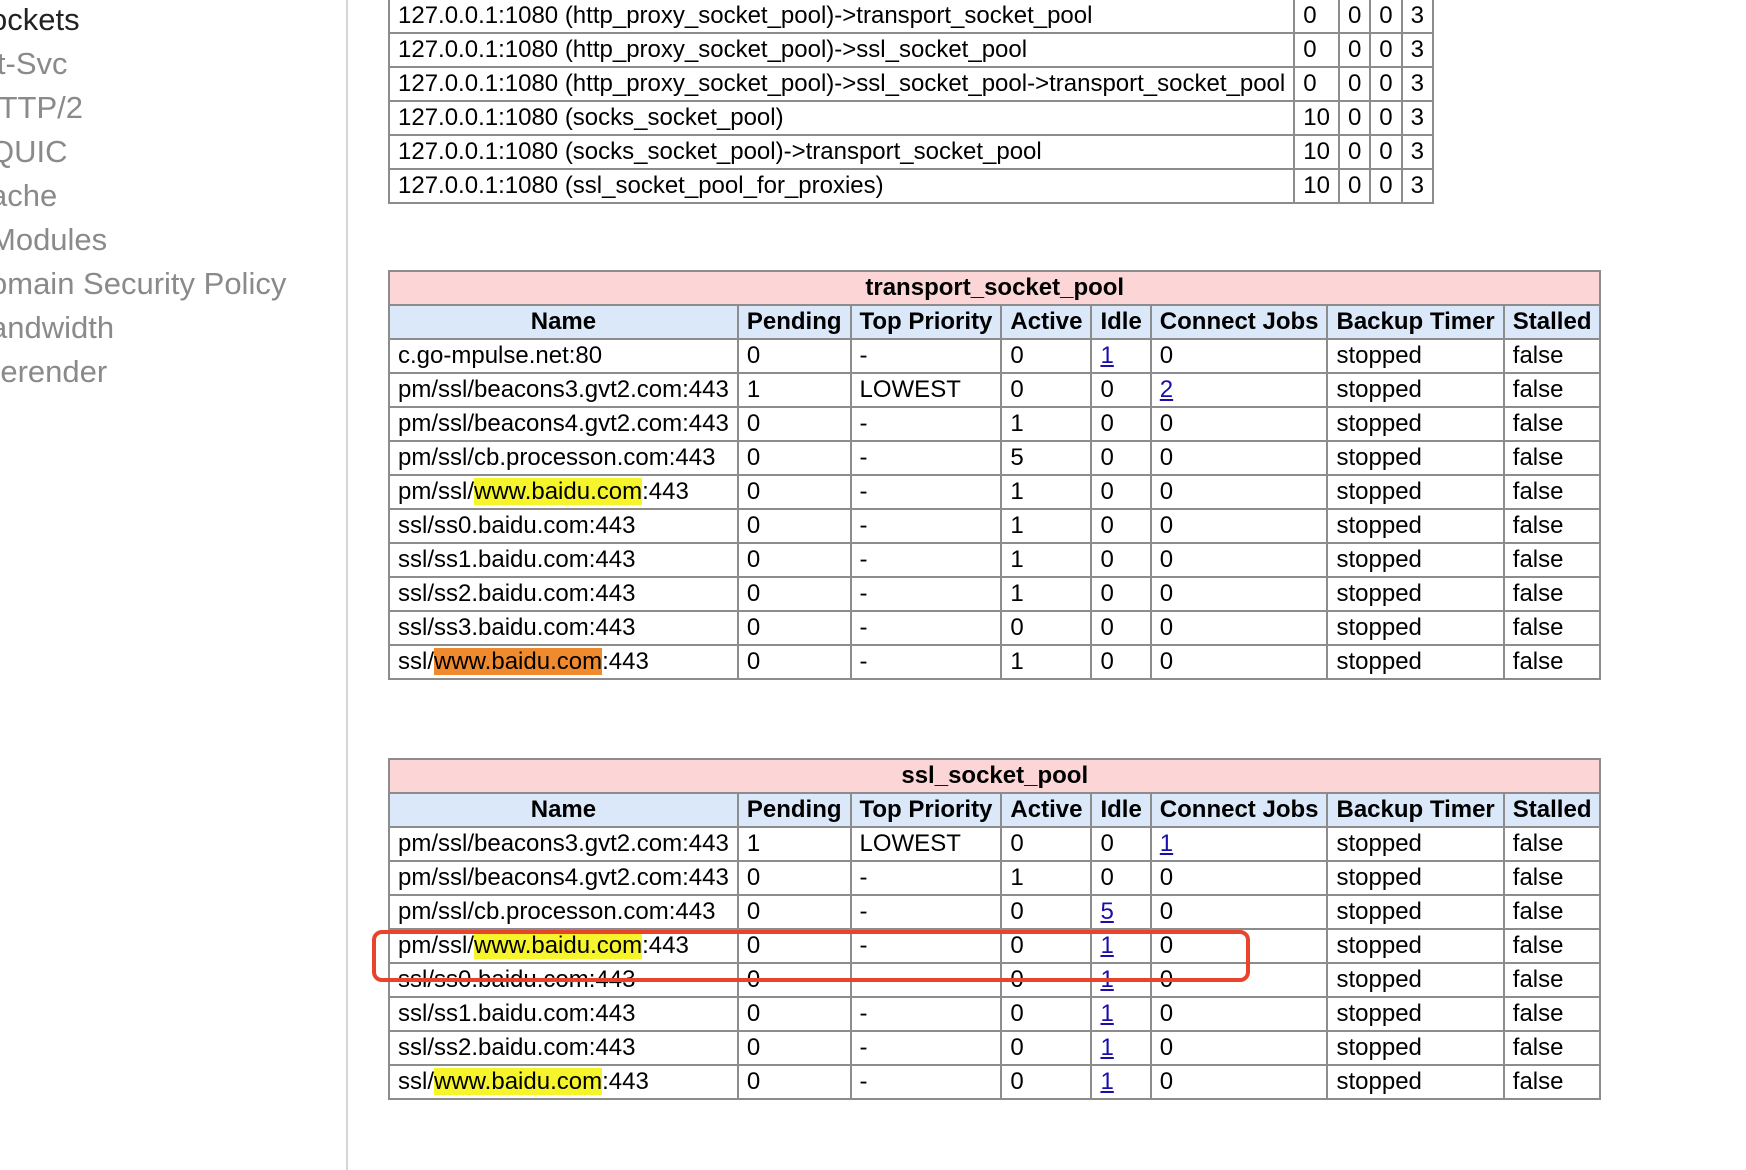  What do you see at coordinates (1166, 389) in the screenshot?
I see `connect-jobs-link: 2` at bounding box center [1166, 389].